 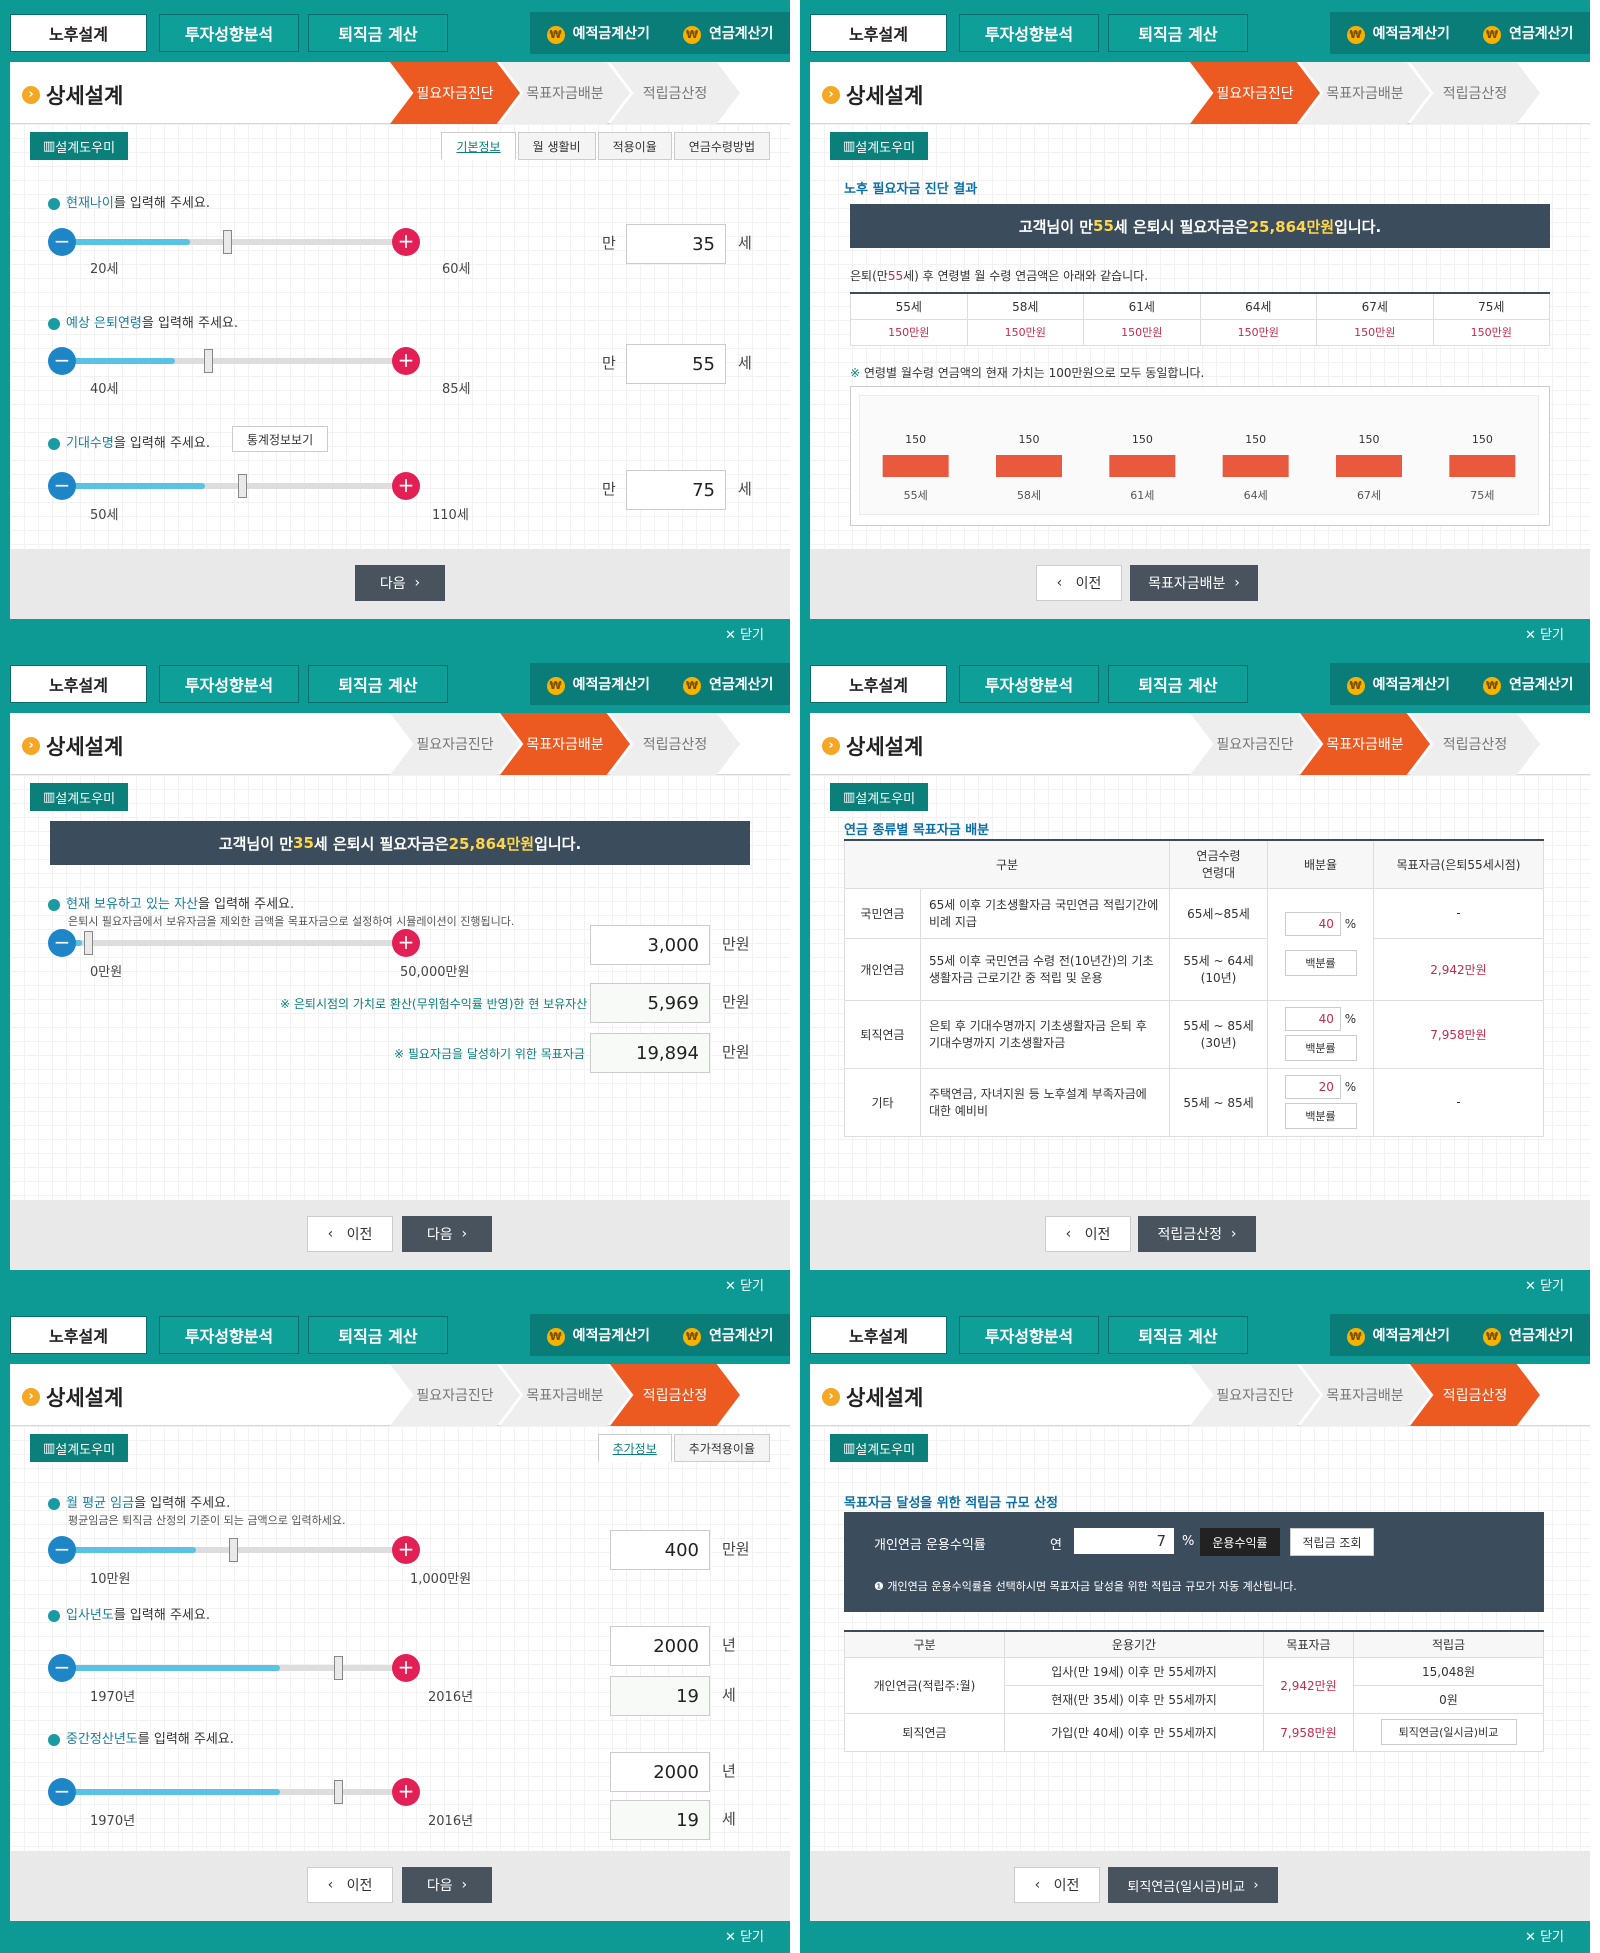 I want to click on subtab-additional-rate: 추가적용이율, so click(x=721, y=1448).